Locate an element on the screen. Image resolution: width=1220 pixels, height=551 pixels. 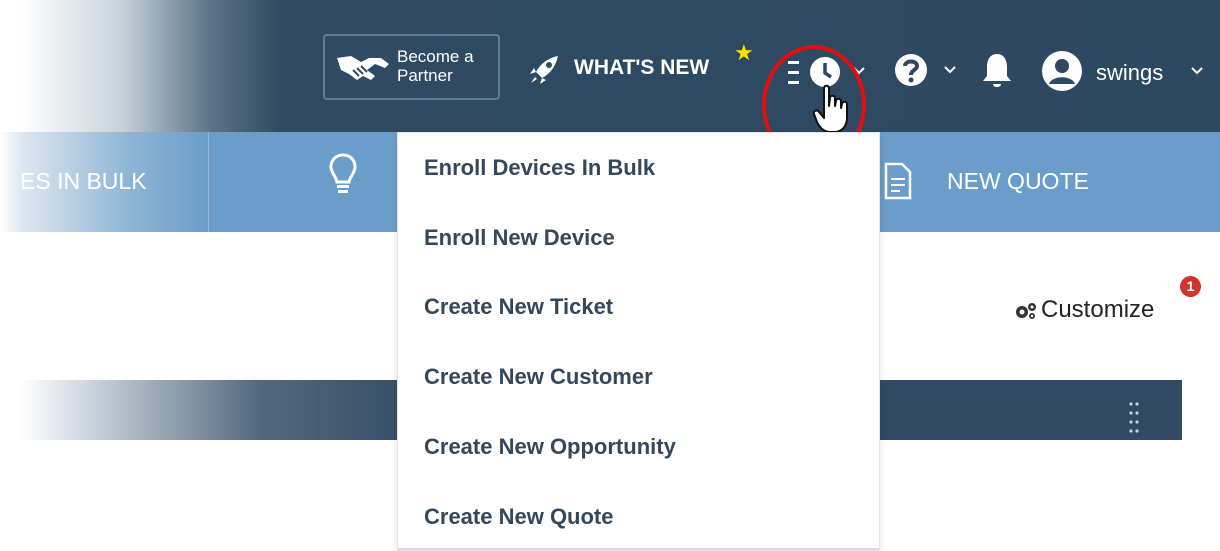
help-icon is located at coordinates (911, 70).